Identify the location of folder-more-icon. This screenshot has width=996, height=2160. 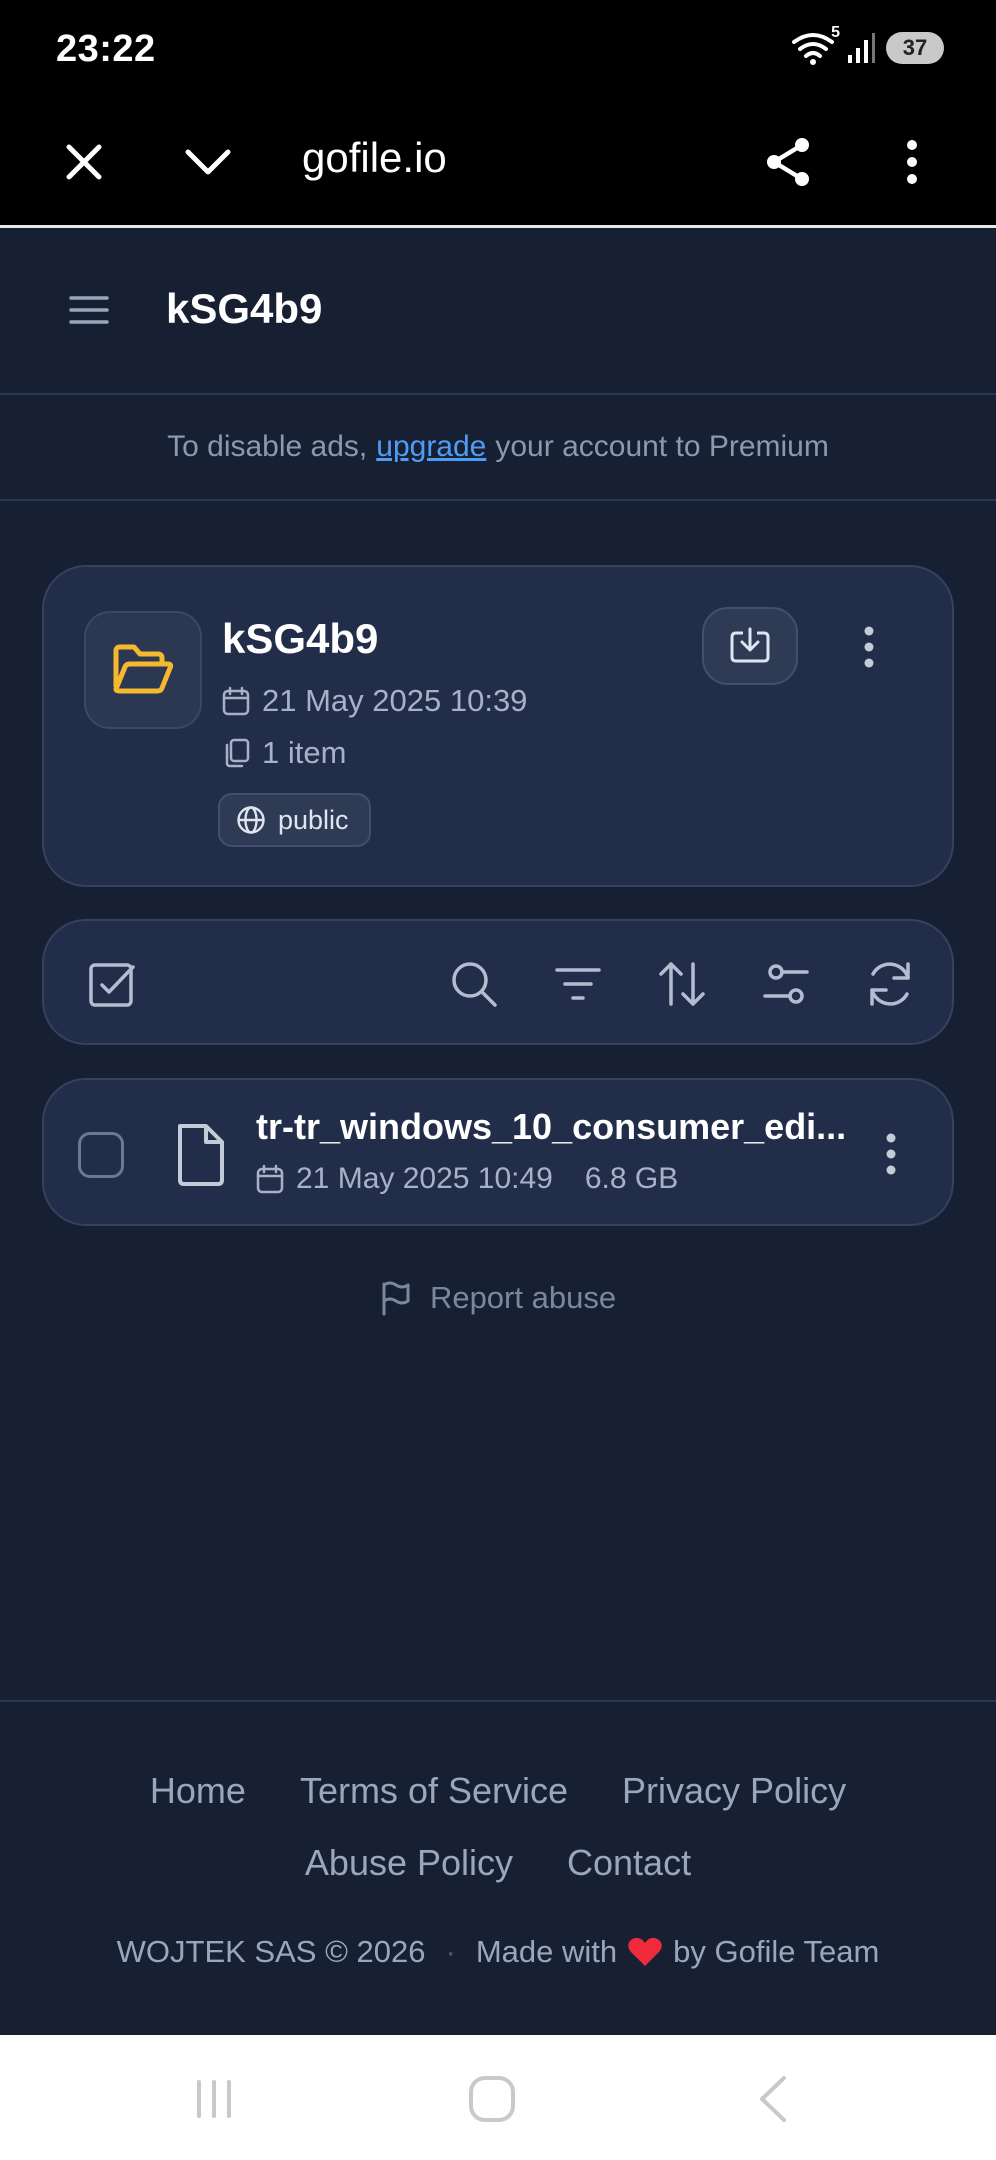
(869, 647).